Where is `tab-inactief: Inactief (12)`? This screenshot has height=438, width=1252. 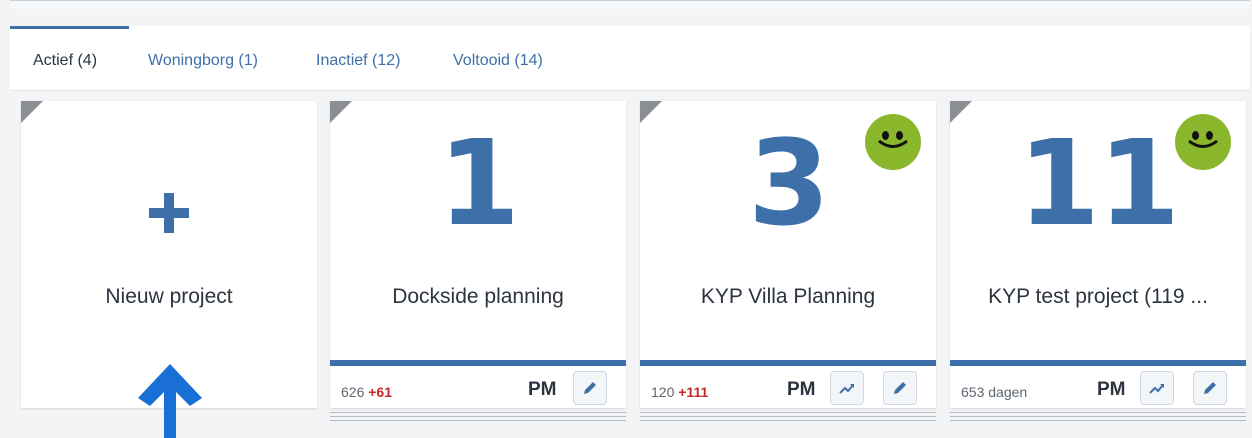 tab-inactief: Inactief (12) is located at coordinates (358, 61).